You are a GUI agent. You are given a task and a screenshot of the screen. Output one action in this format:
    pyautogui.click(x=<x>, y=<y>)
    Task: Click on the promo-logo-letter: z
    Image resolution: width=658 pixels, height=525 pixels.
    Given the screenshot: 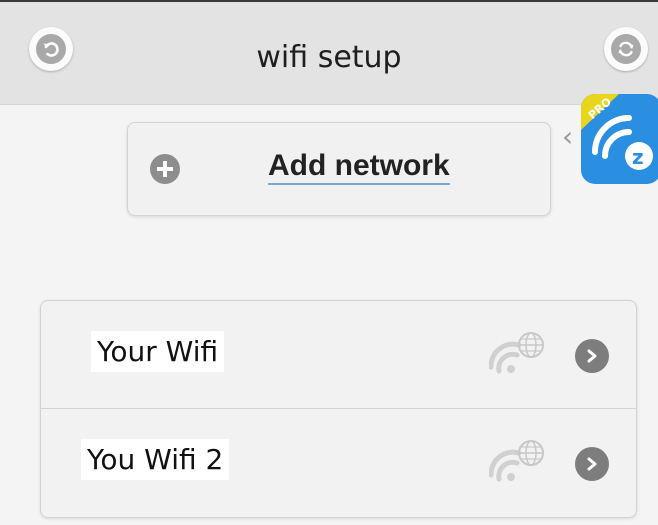 What is the action you would take?
    pyautogui.click(x=638, y=157)
    